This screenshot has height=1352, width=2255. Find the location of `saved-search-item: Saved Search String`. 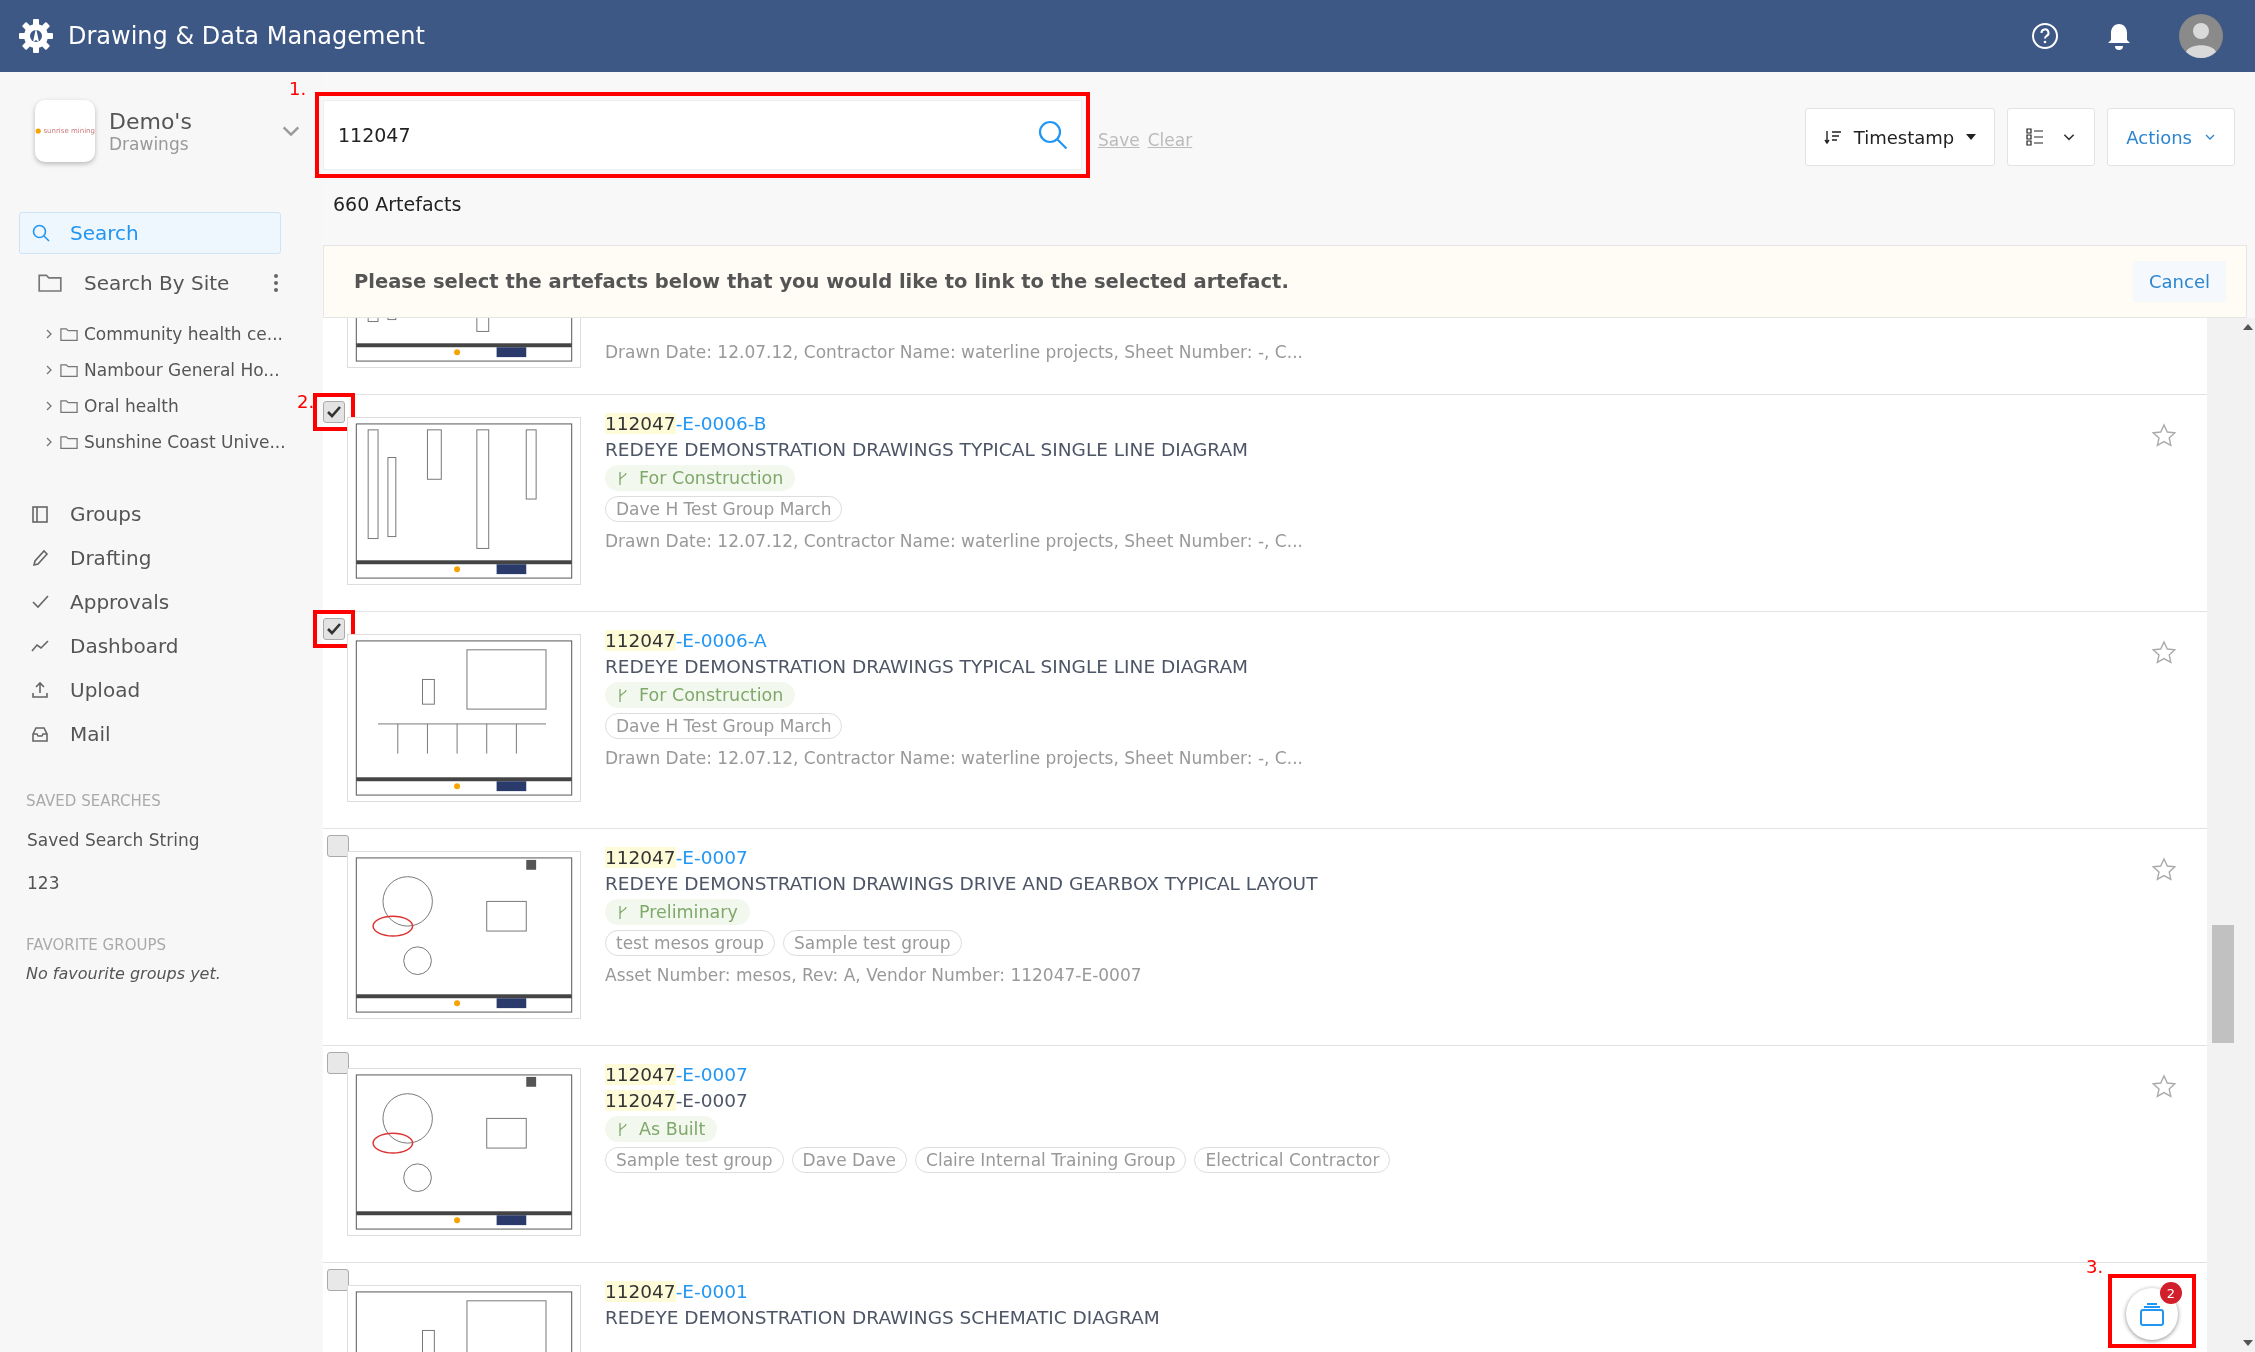

saved-search-item: Saved Search String is located at coordinates (113, 839).